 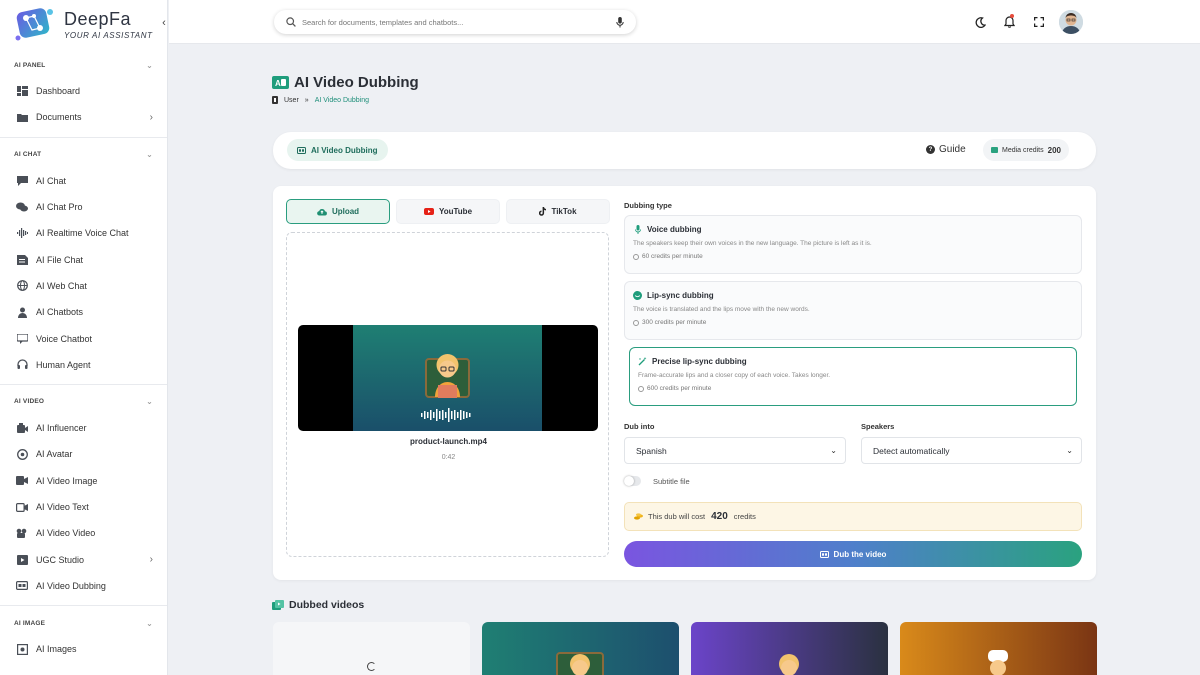 What do you see at coordinates (719, 516) in the screenshot?
I see `cost-value: 420` at bounding box center [719, 516].